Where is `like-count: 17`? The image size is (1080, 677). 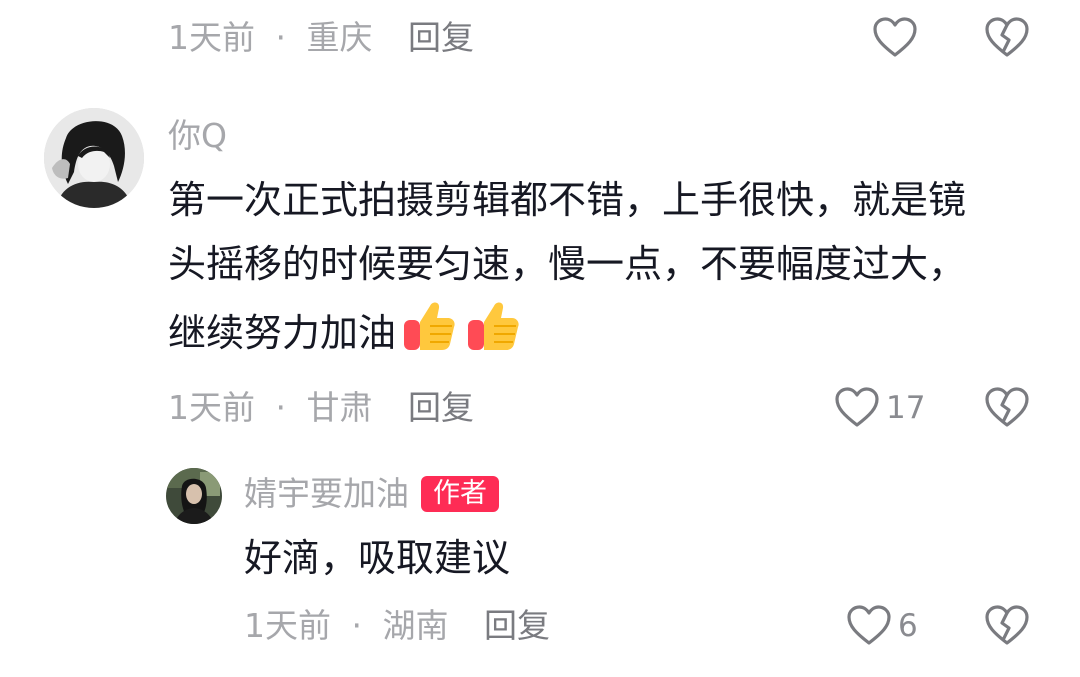
like-count: 17 is located at coordinates (906, 408).